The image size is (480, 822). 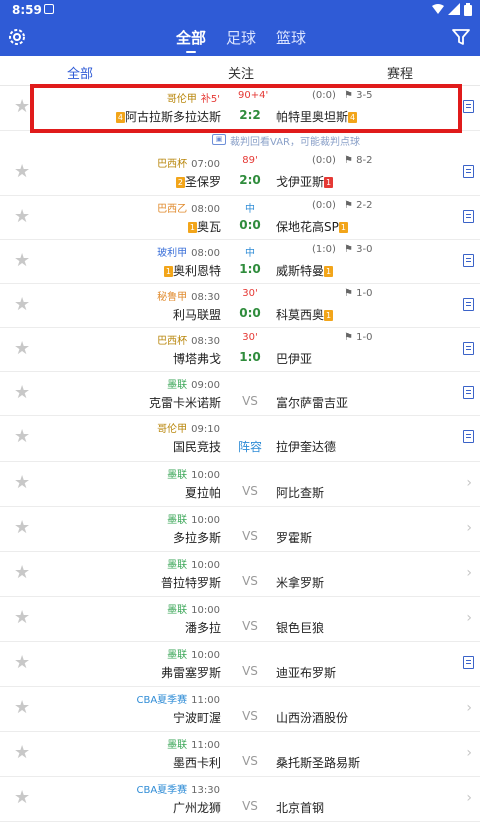 I want to click on league-name: 巴西杯, so click(x=172, y=341).